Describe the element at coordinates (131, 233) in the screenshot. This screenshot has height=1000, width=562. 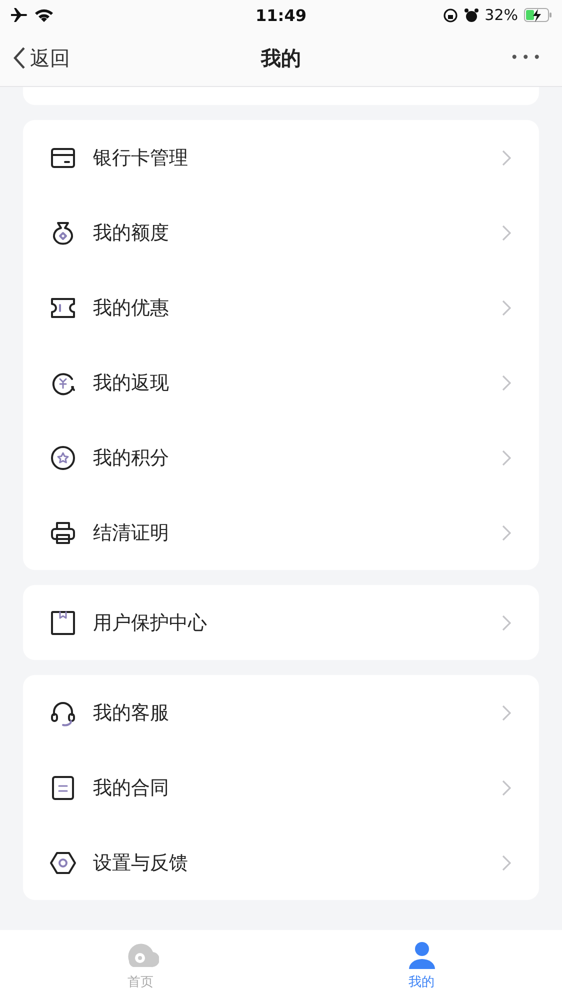
I see `menu-label: 我的额度` at that location.